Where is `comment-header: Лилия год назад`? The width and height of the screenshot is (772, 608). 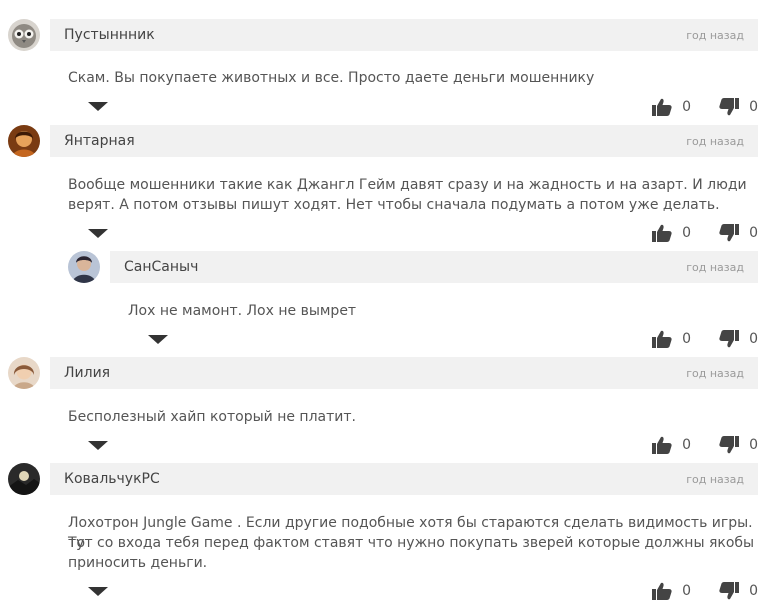
comment-header: Лилия год назад is located at coordinates (404, 373).